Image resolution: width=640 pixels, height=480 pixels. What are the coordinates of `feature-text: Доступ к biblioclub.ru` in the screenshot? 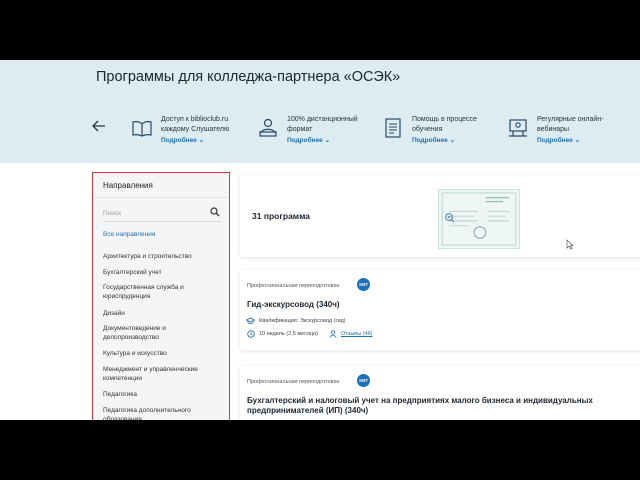 It's located at (195, 119).